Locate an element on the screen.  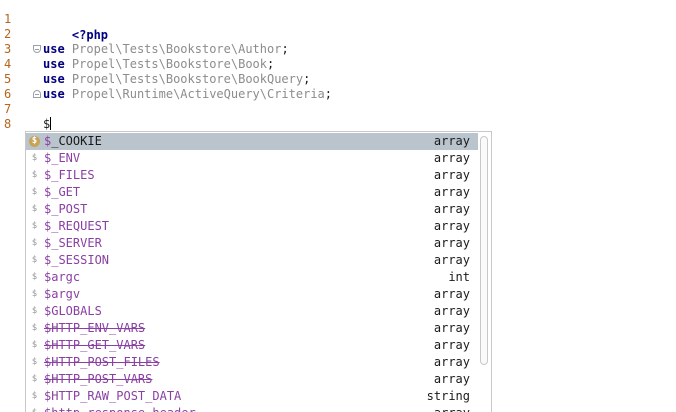
autocomplete-item: $ $_SESSION array is located at coordinates (252, 260).